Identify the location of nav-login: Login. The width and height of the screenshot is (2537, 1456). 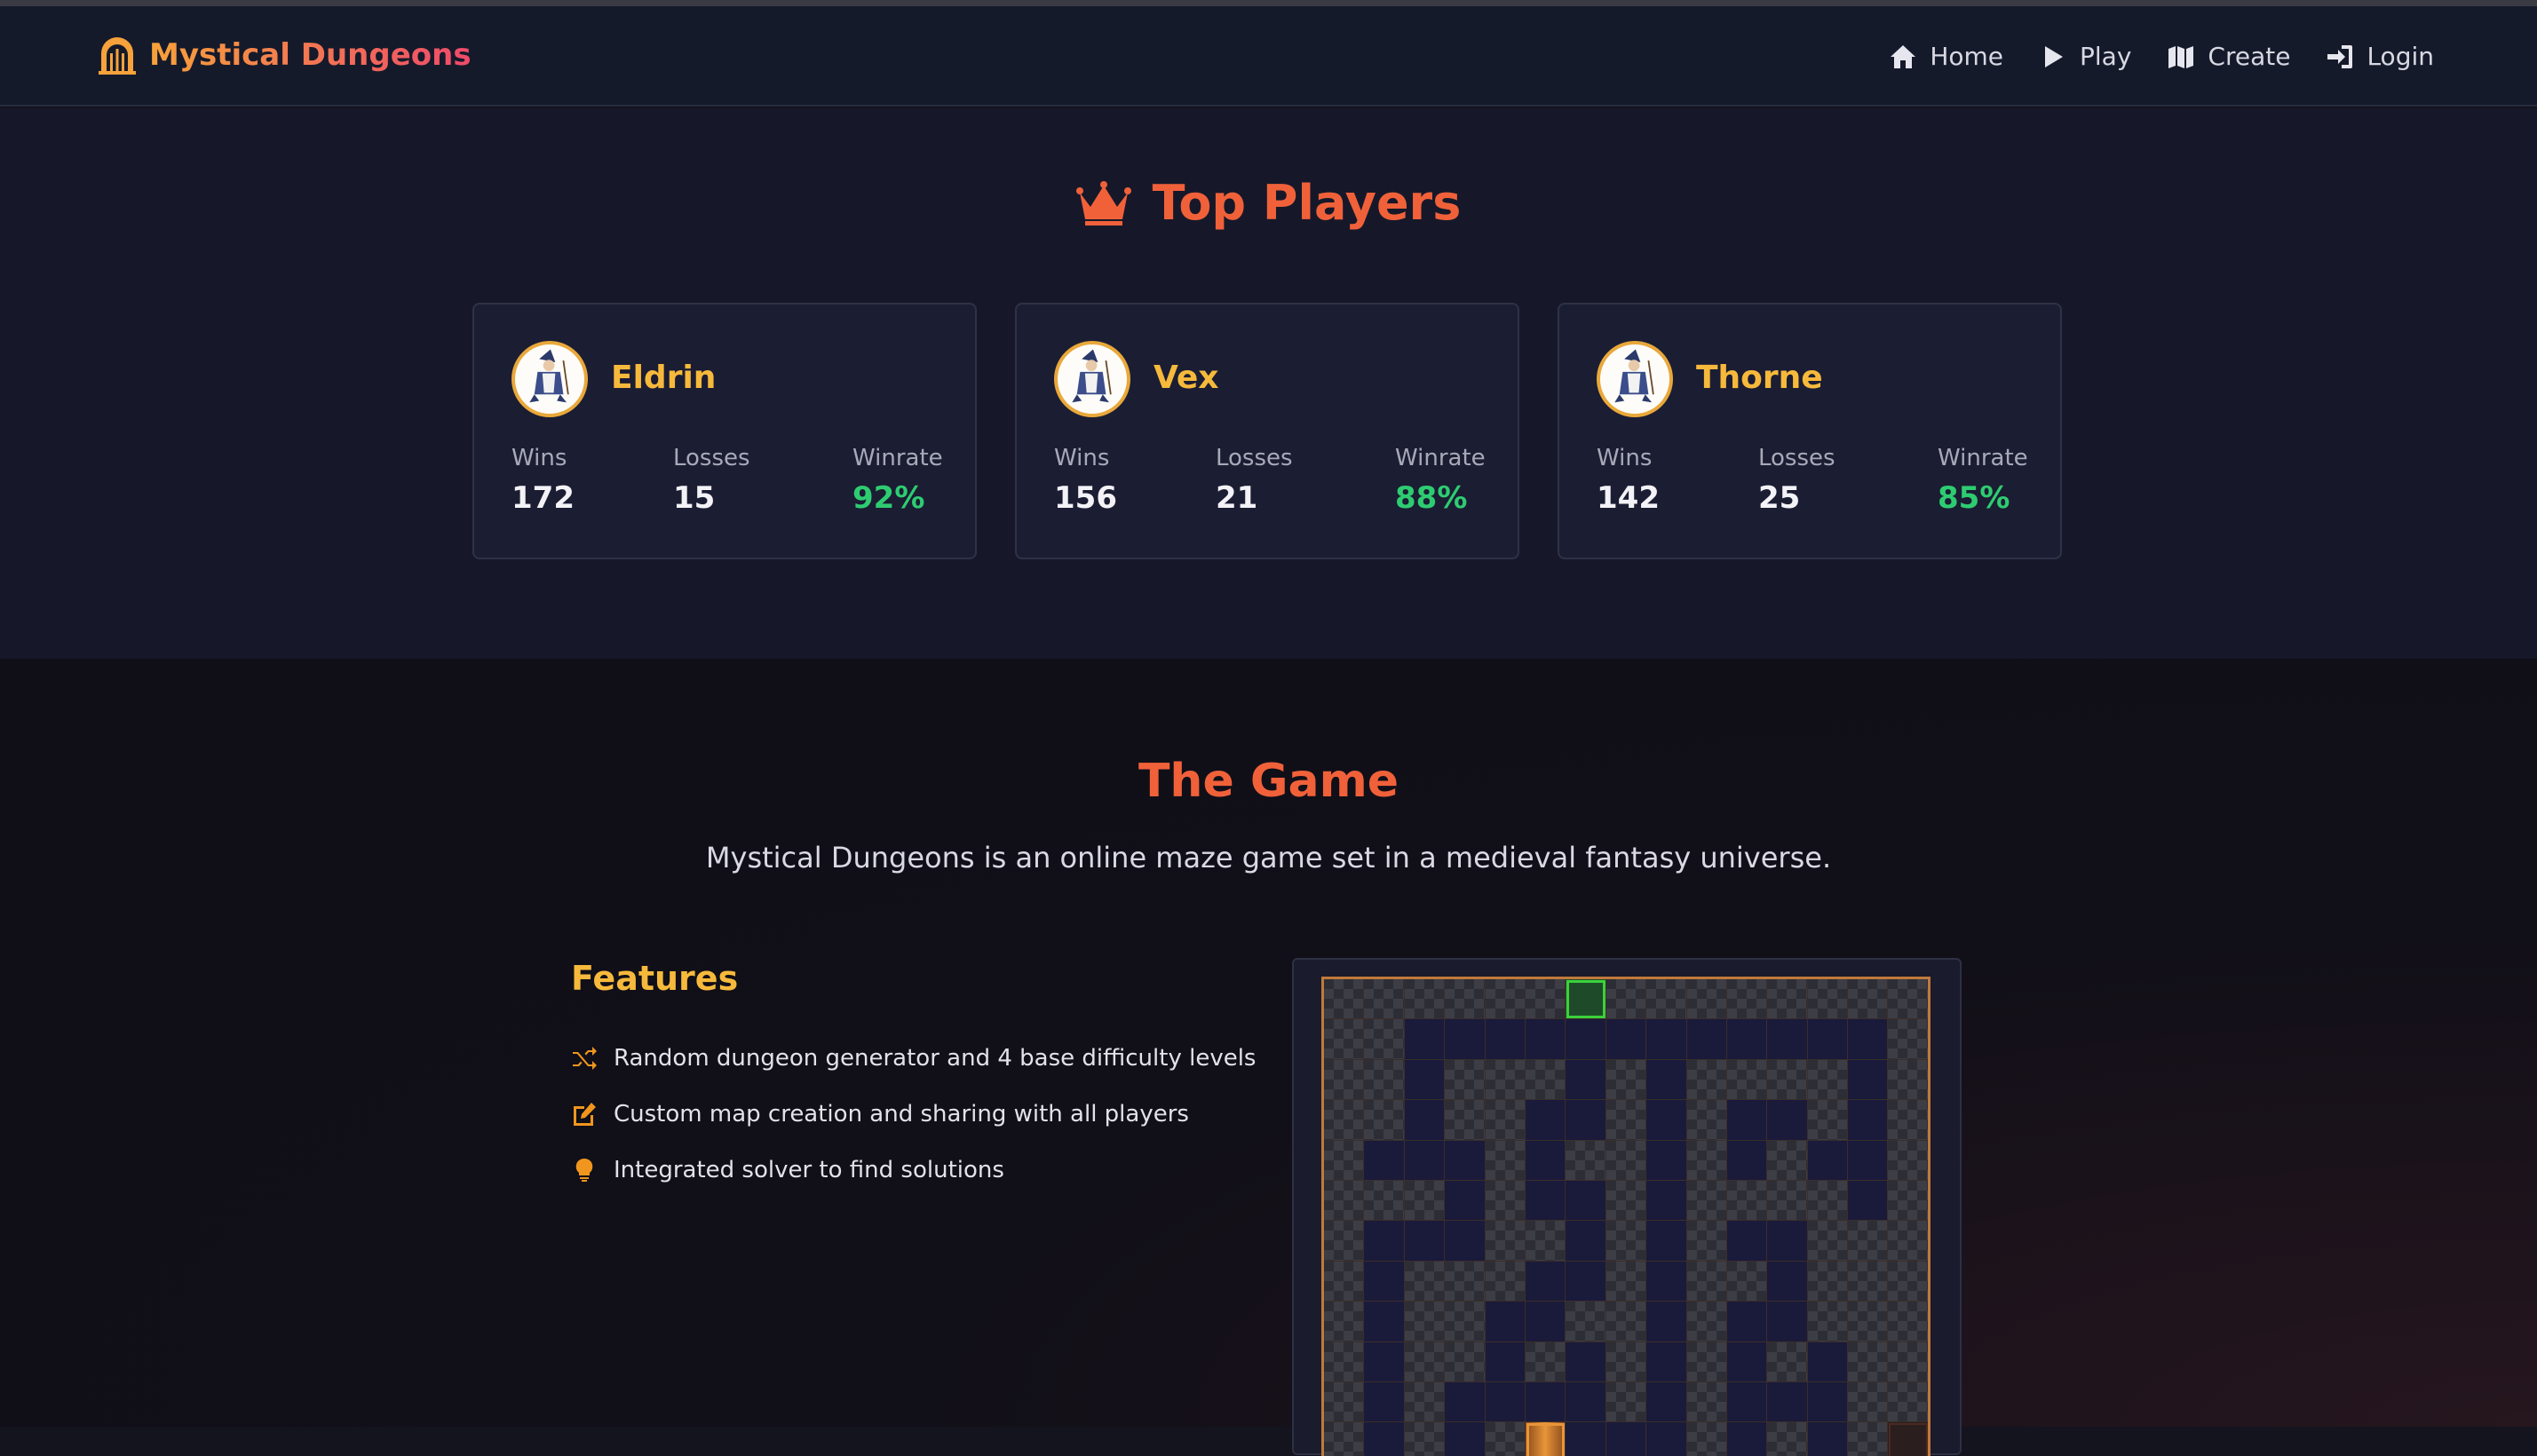
(2380, 56).